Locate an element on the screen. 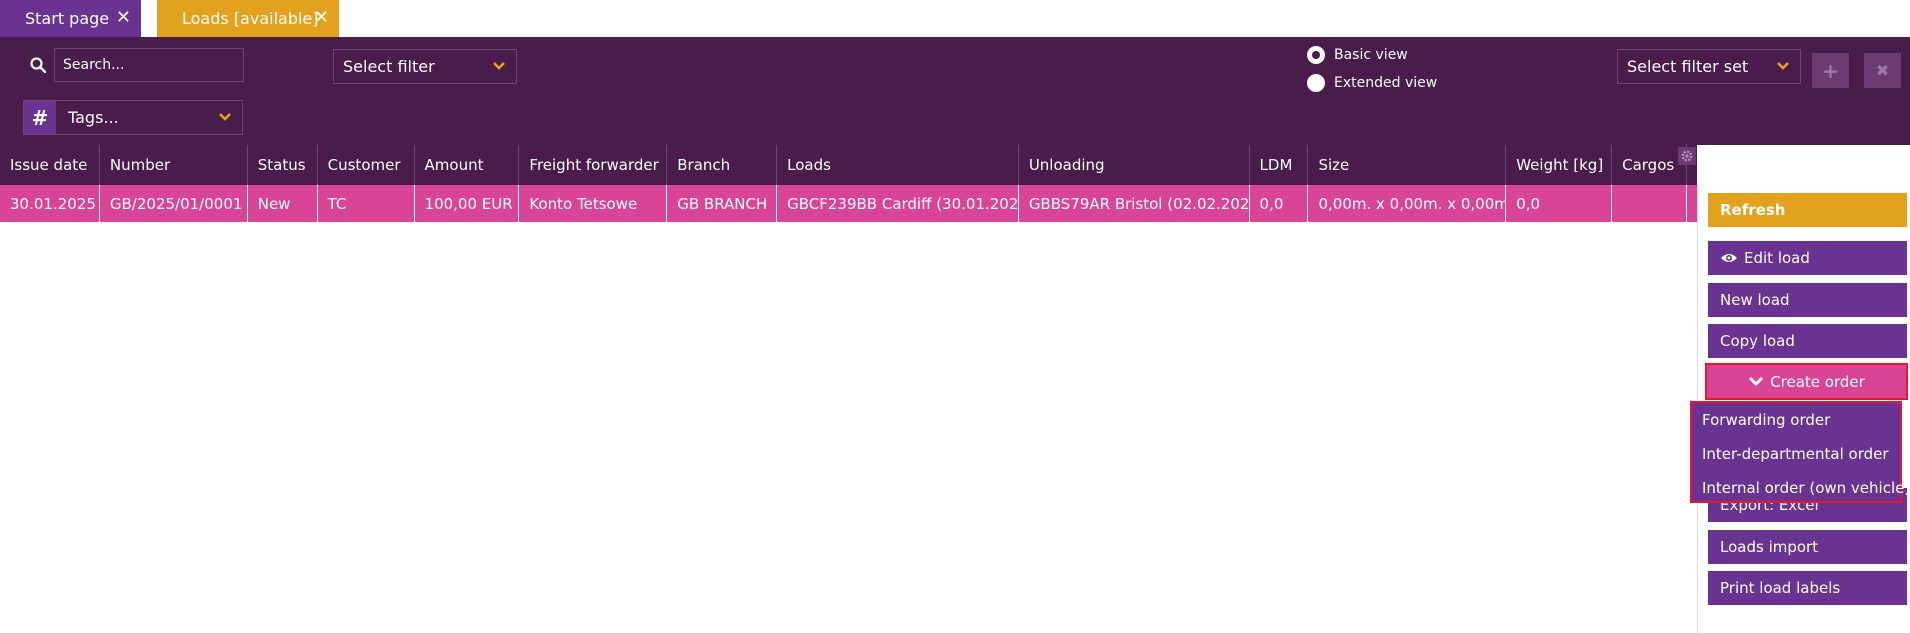  add-filter-set-button: + is located at coordinates (1830, 70).